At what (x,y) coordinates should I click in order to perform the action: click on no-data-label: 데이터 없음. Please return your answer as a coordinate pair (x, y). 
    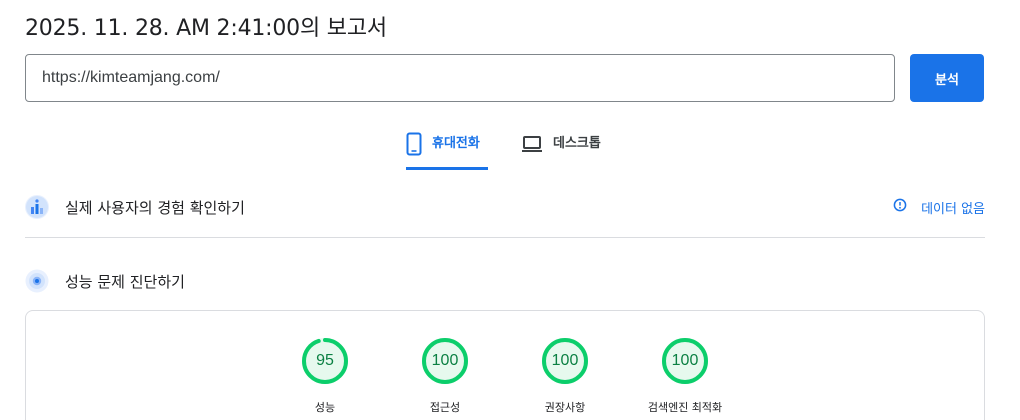
    Looking at the image, I should click on (953, 209).